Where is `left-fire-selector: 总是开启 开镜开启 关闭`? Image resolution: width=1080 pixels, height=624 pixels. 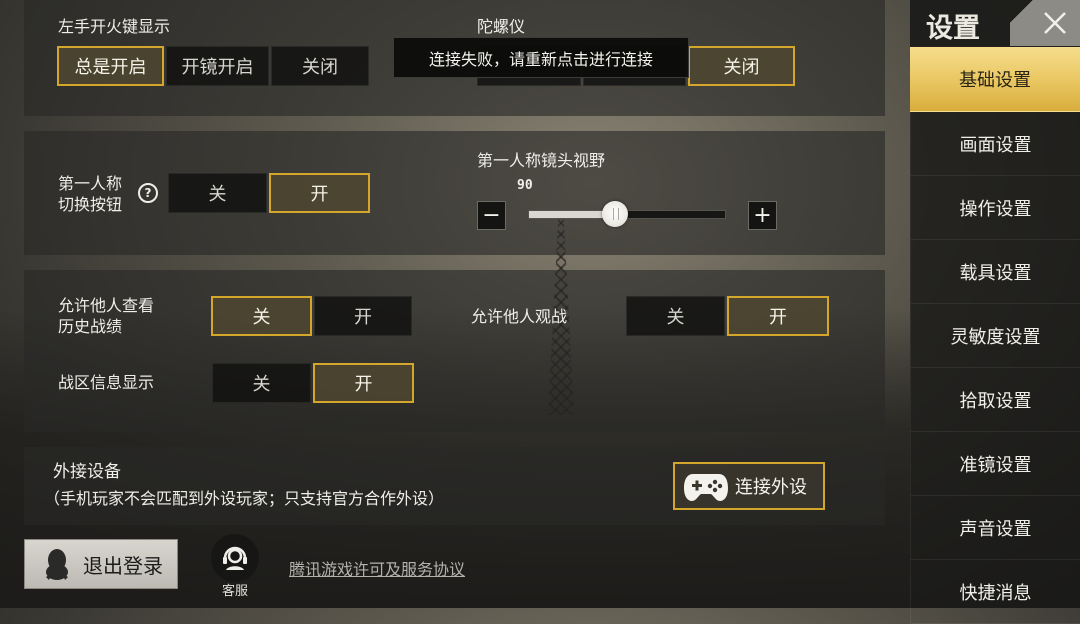
left-fire-selector: 总是开启 开镜开启 关闭 is located at coordinates (213, 66).